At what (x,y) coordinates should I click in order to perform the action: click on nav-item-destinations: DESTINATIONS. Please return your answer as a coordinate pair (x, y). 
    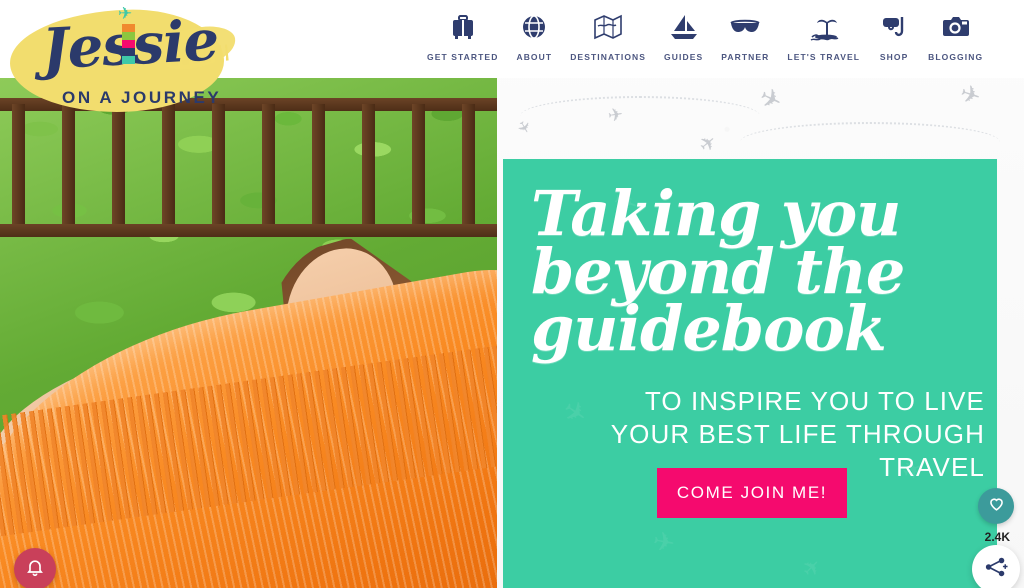
    Looking at the image, I should click on (608, 34).